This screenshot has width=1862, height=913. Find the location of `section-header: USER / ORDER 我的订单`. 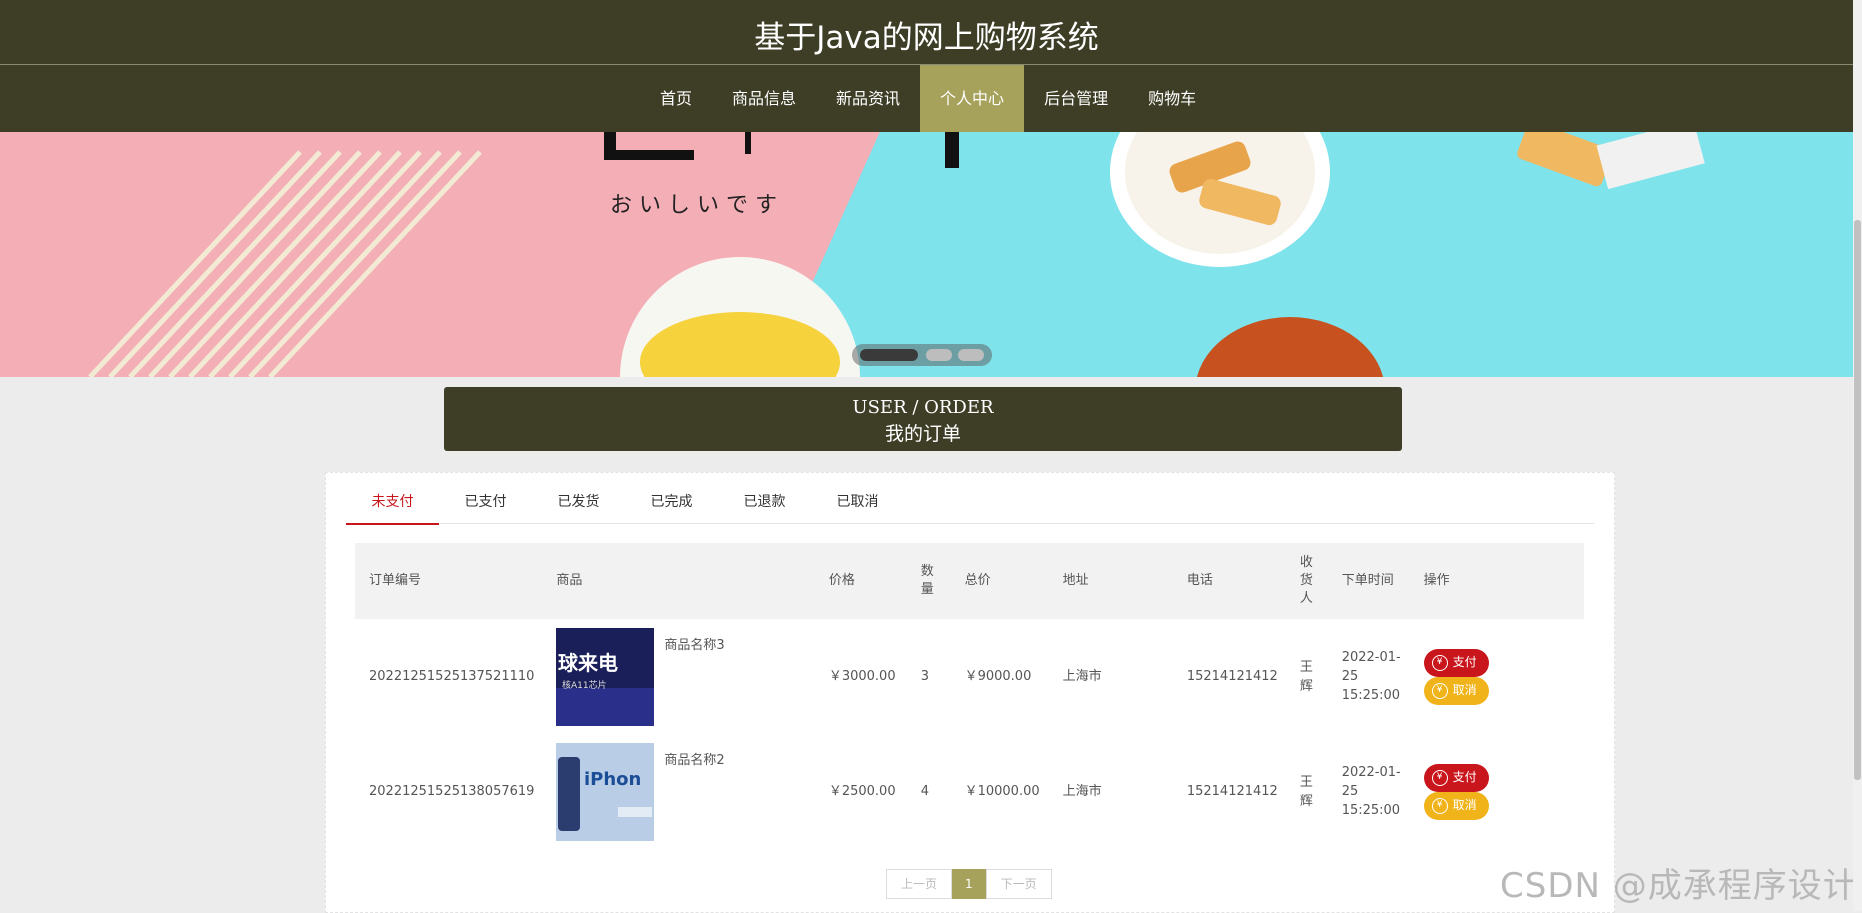

section-header: USER / ORDER 我的订单 is located at coordinates (923, 419).